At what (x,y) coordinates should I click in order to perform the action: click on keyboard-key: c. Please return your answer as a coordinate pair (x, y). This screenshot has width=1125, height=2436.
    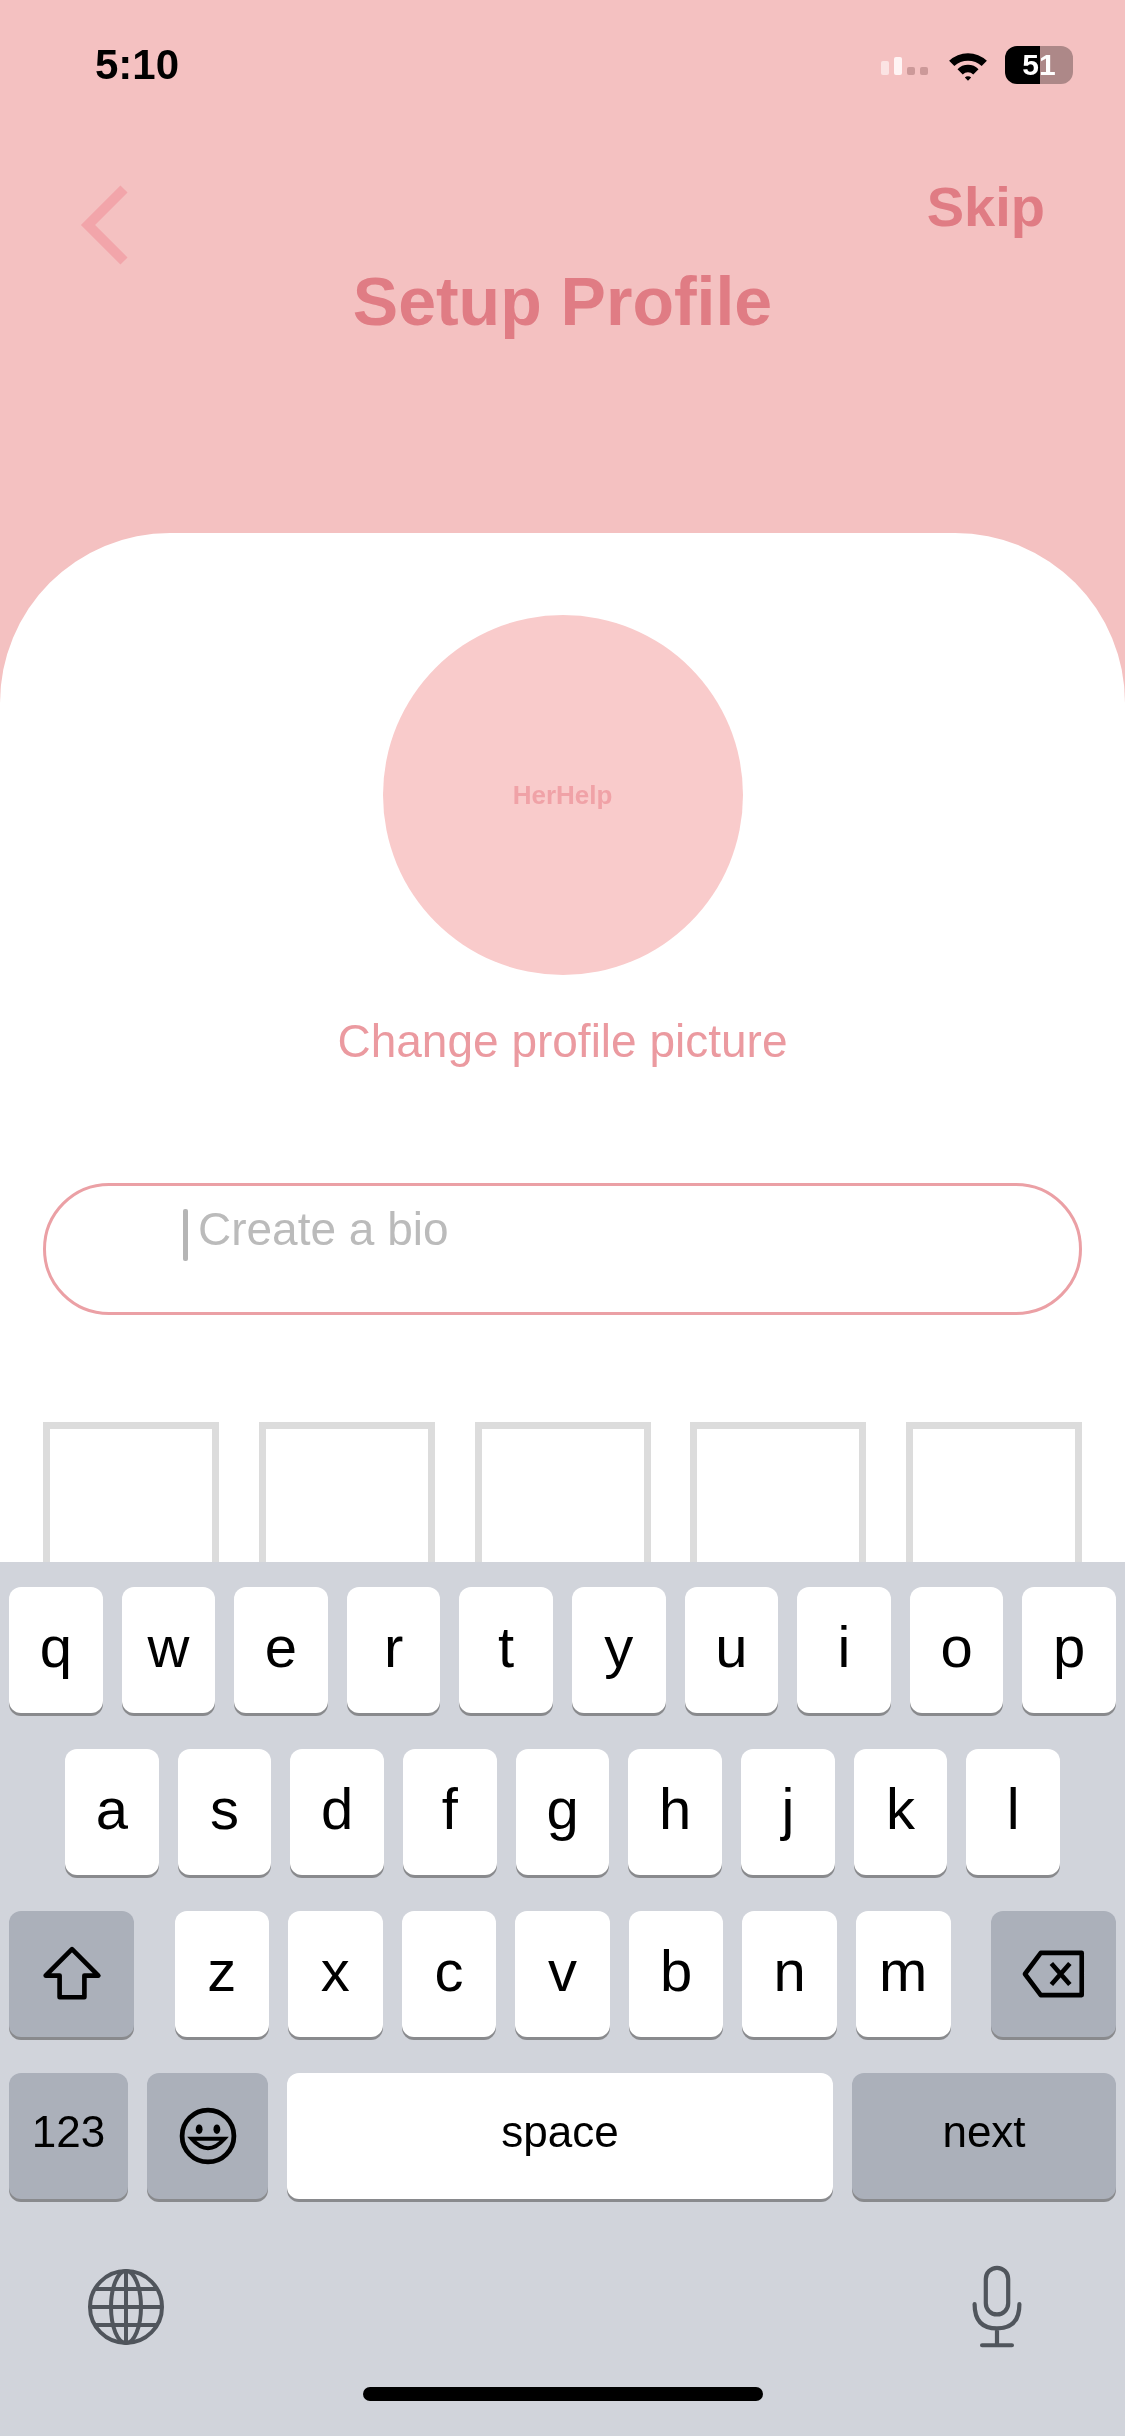
    Looking at the image, I should click on (449, 1974).